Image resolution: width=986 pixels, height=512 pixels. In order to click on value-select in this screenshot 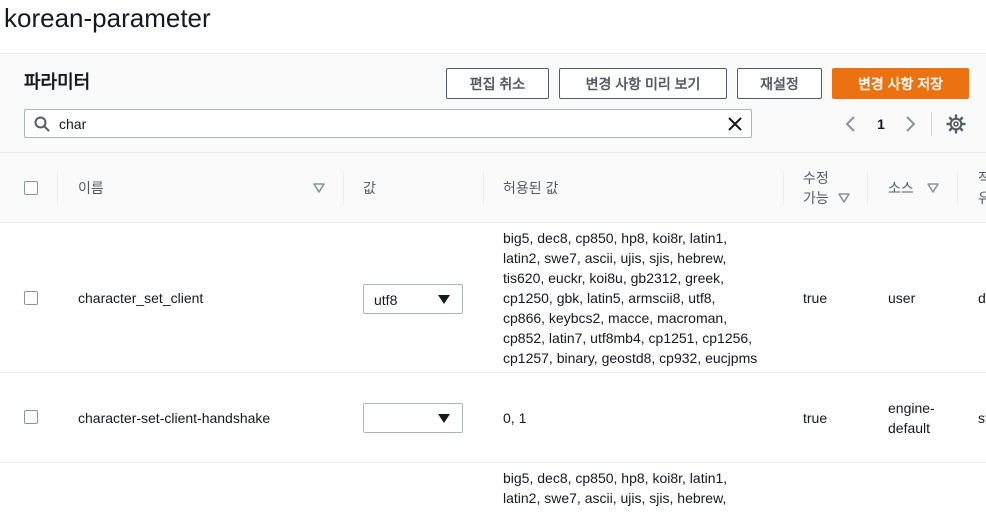, I will do `click(413, 418)`.